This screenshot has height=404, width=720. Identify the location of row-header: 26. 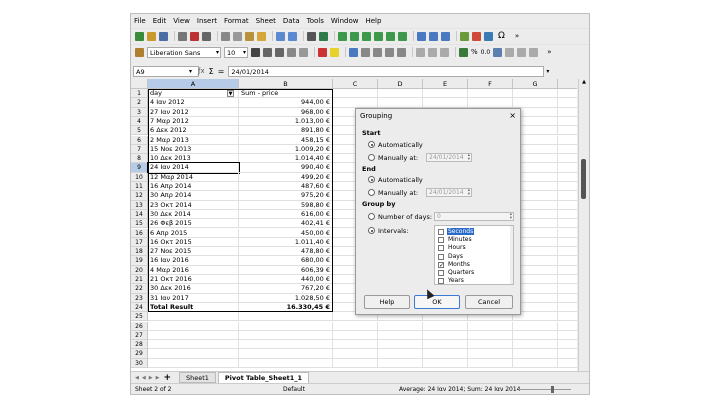
(139, 326).